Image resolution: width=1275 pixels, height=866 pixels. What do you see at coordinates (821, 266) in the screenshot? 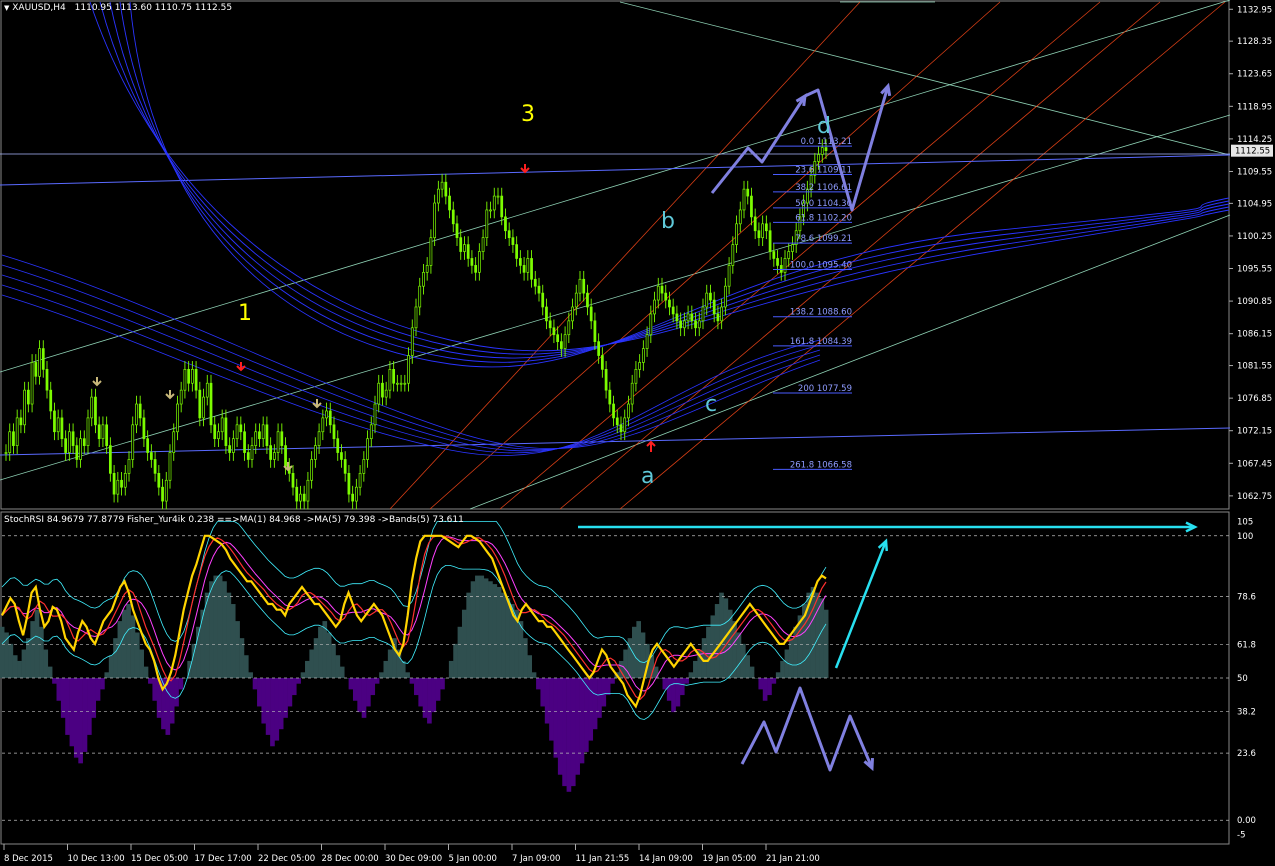
I see `fib-label-100.0: 100.0 1095.40` at bounding box center [821, 266].